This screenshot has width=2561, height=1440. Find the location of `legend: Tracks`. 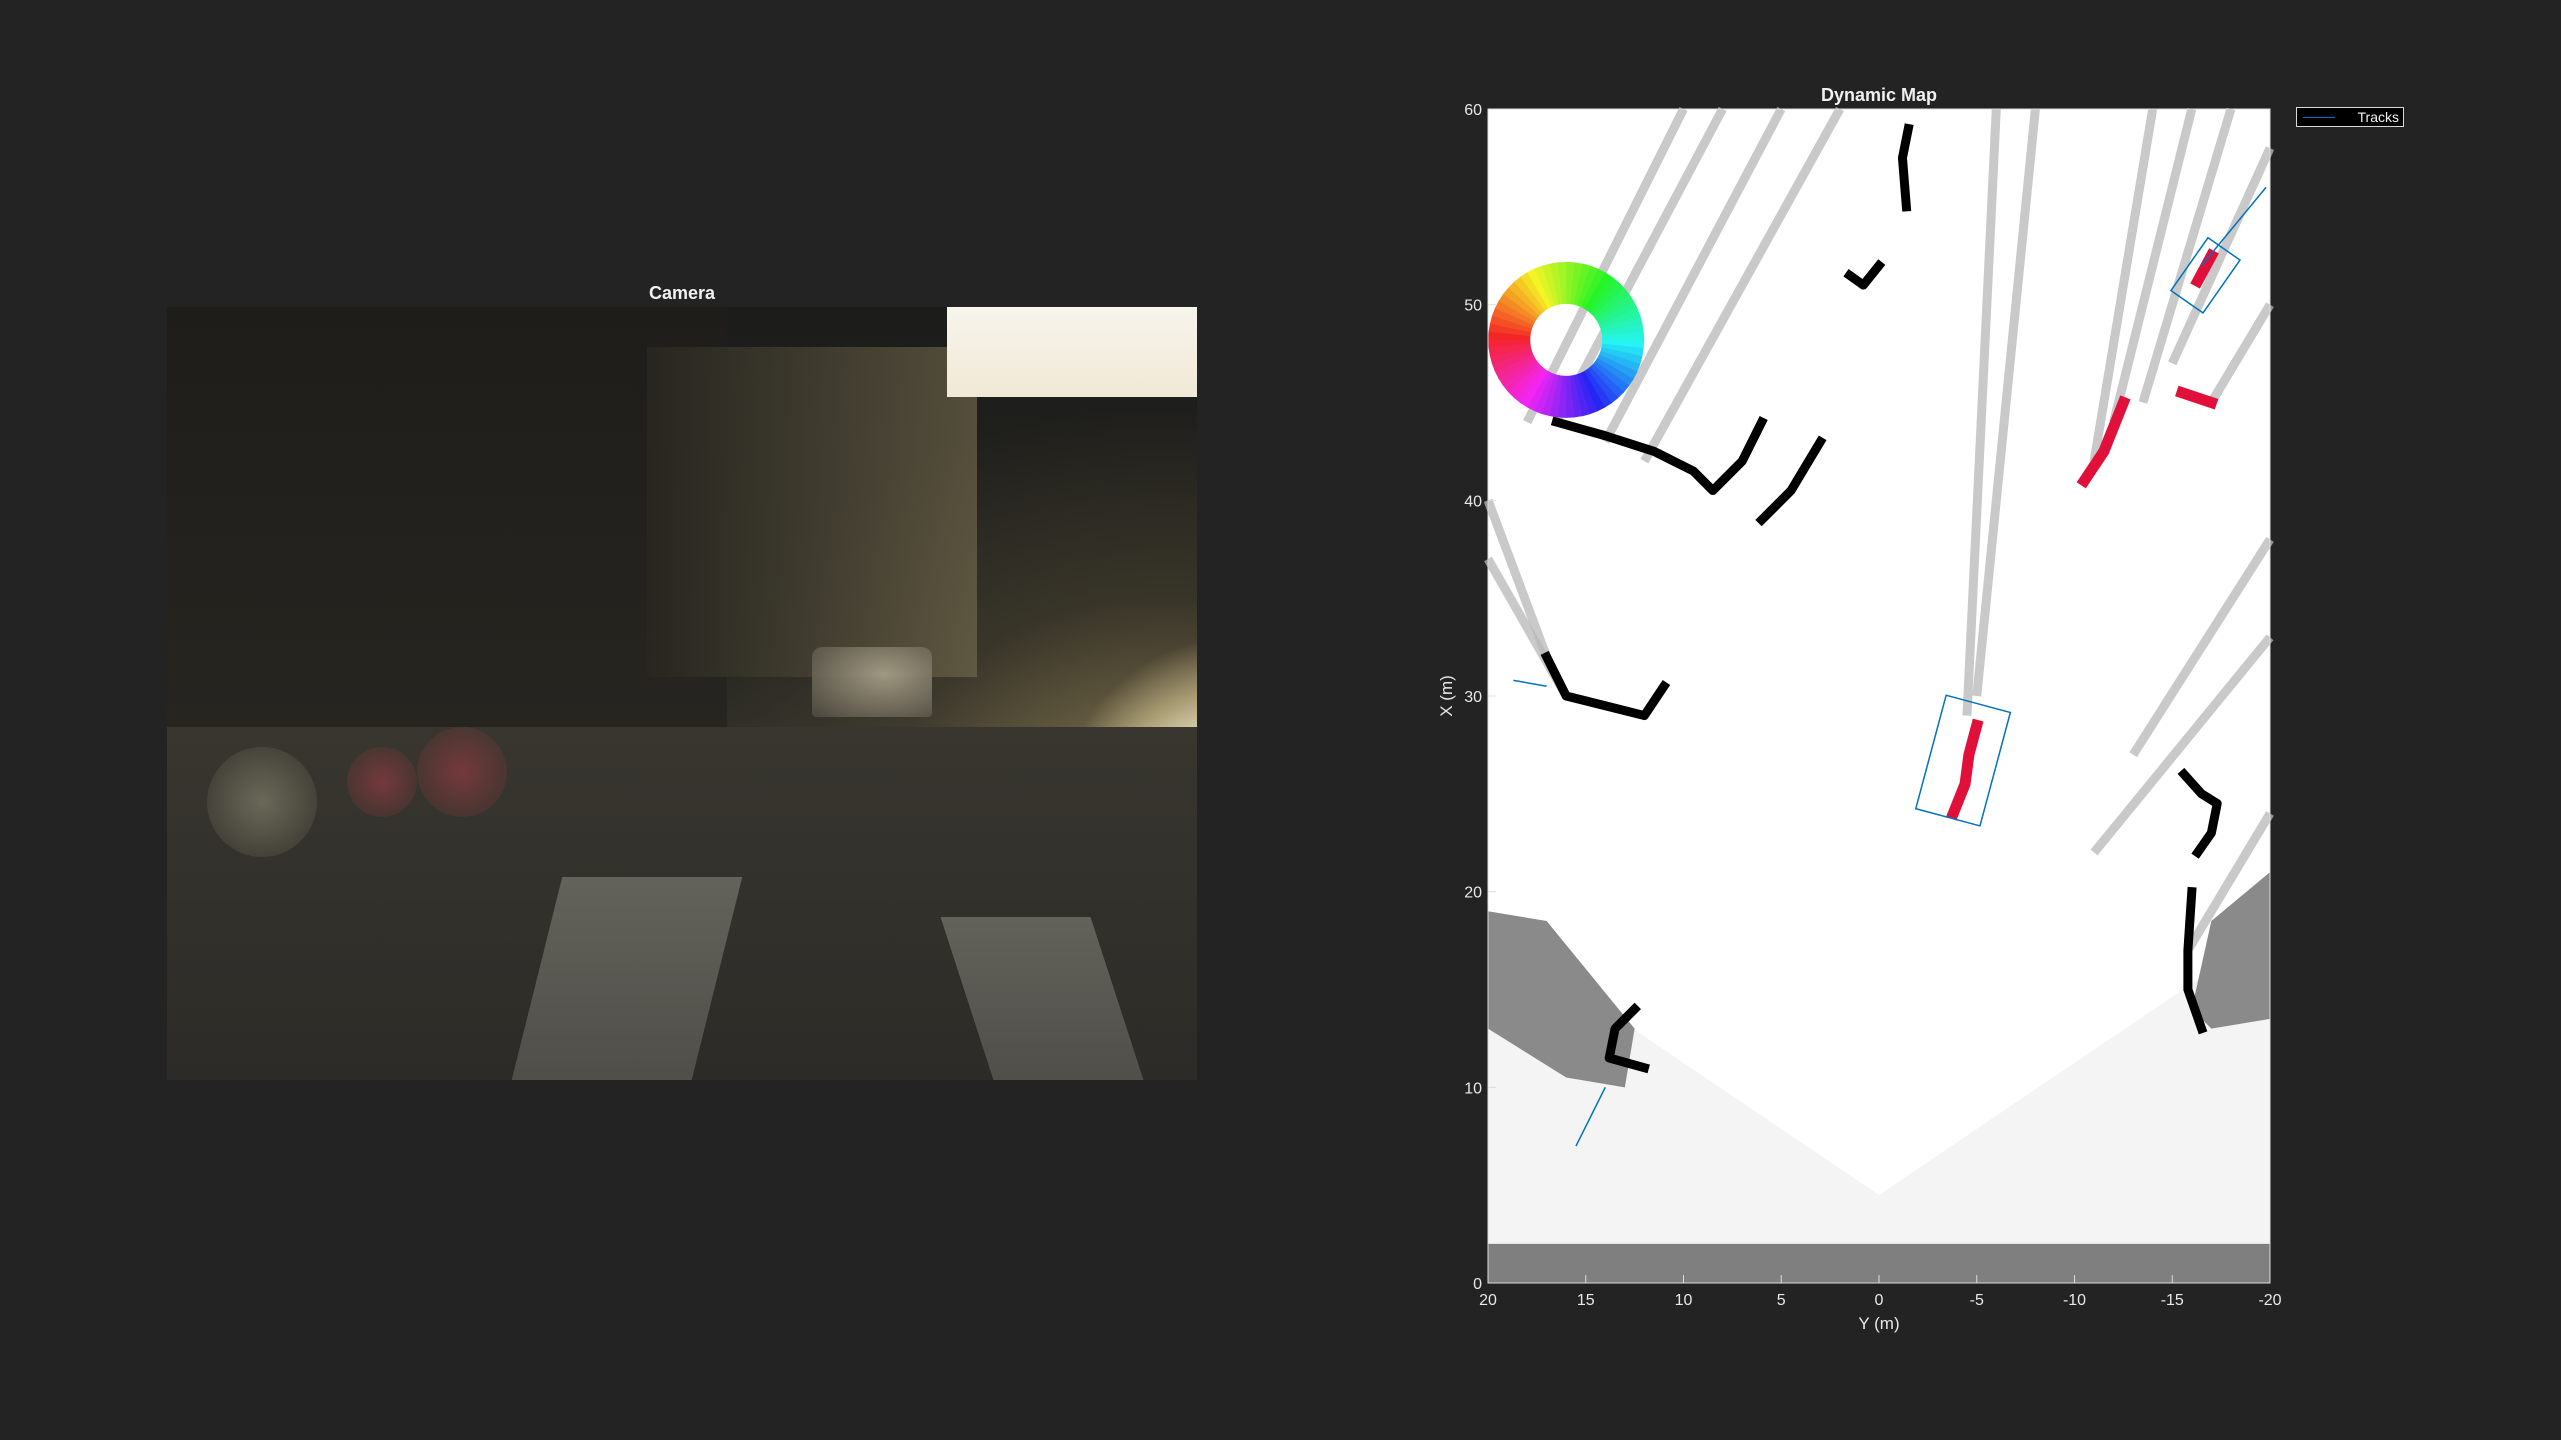

legend: Tracks is located at coordinates (2350, 117).